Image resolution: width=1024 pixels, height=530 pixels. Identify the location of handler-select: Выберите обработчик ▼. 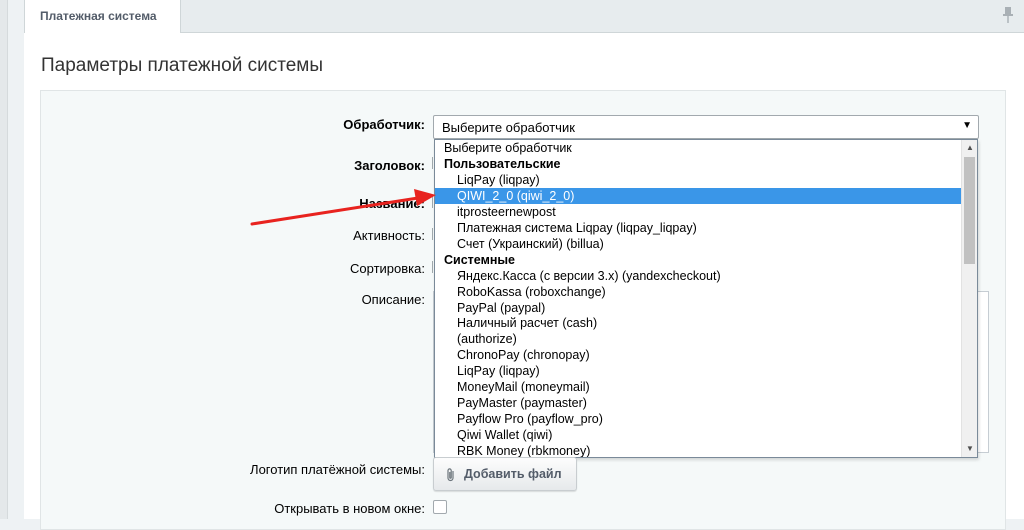
(706, 127).